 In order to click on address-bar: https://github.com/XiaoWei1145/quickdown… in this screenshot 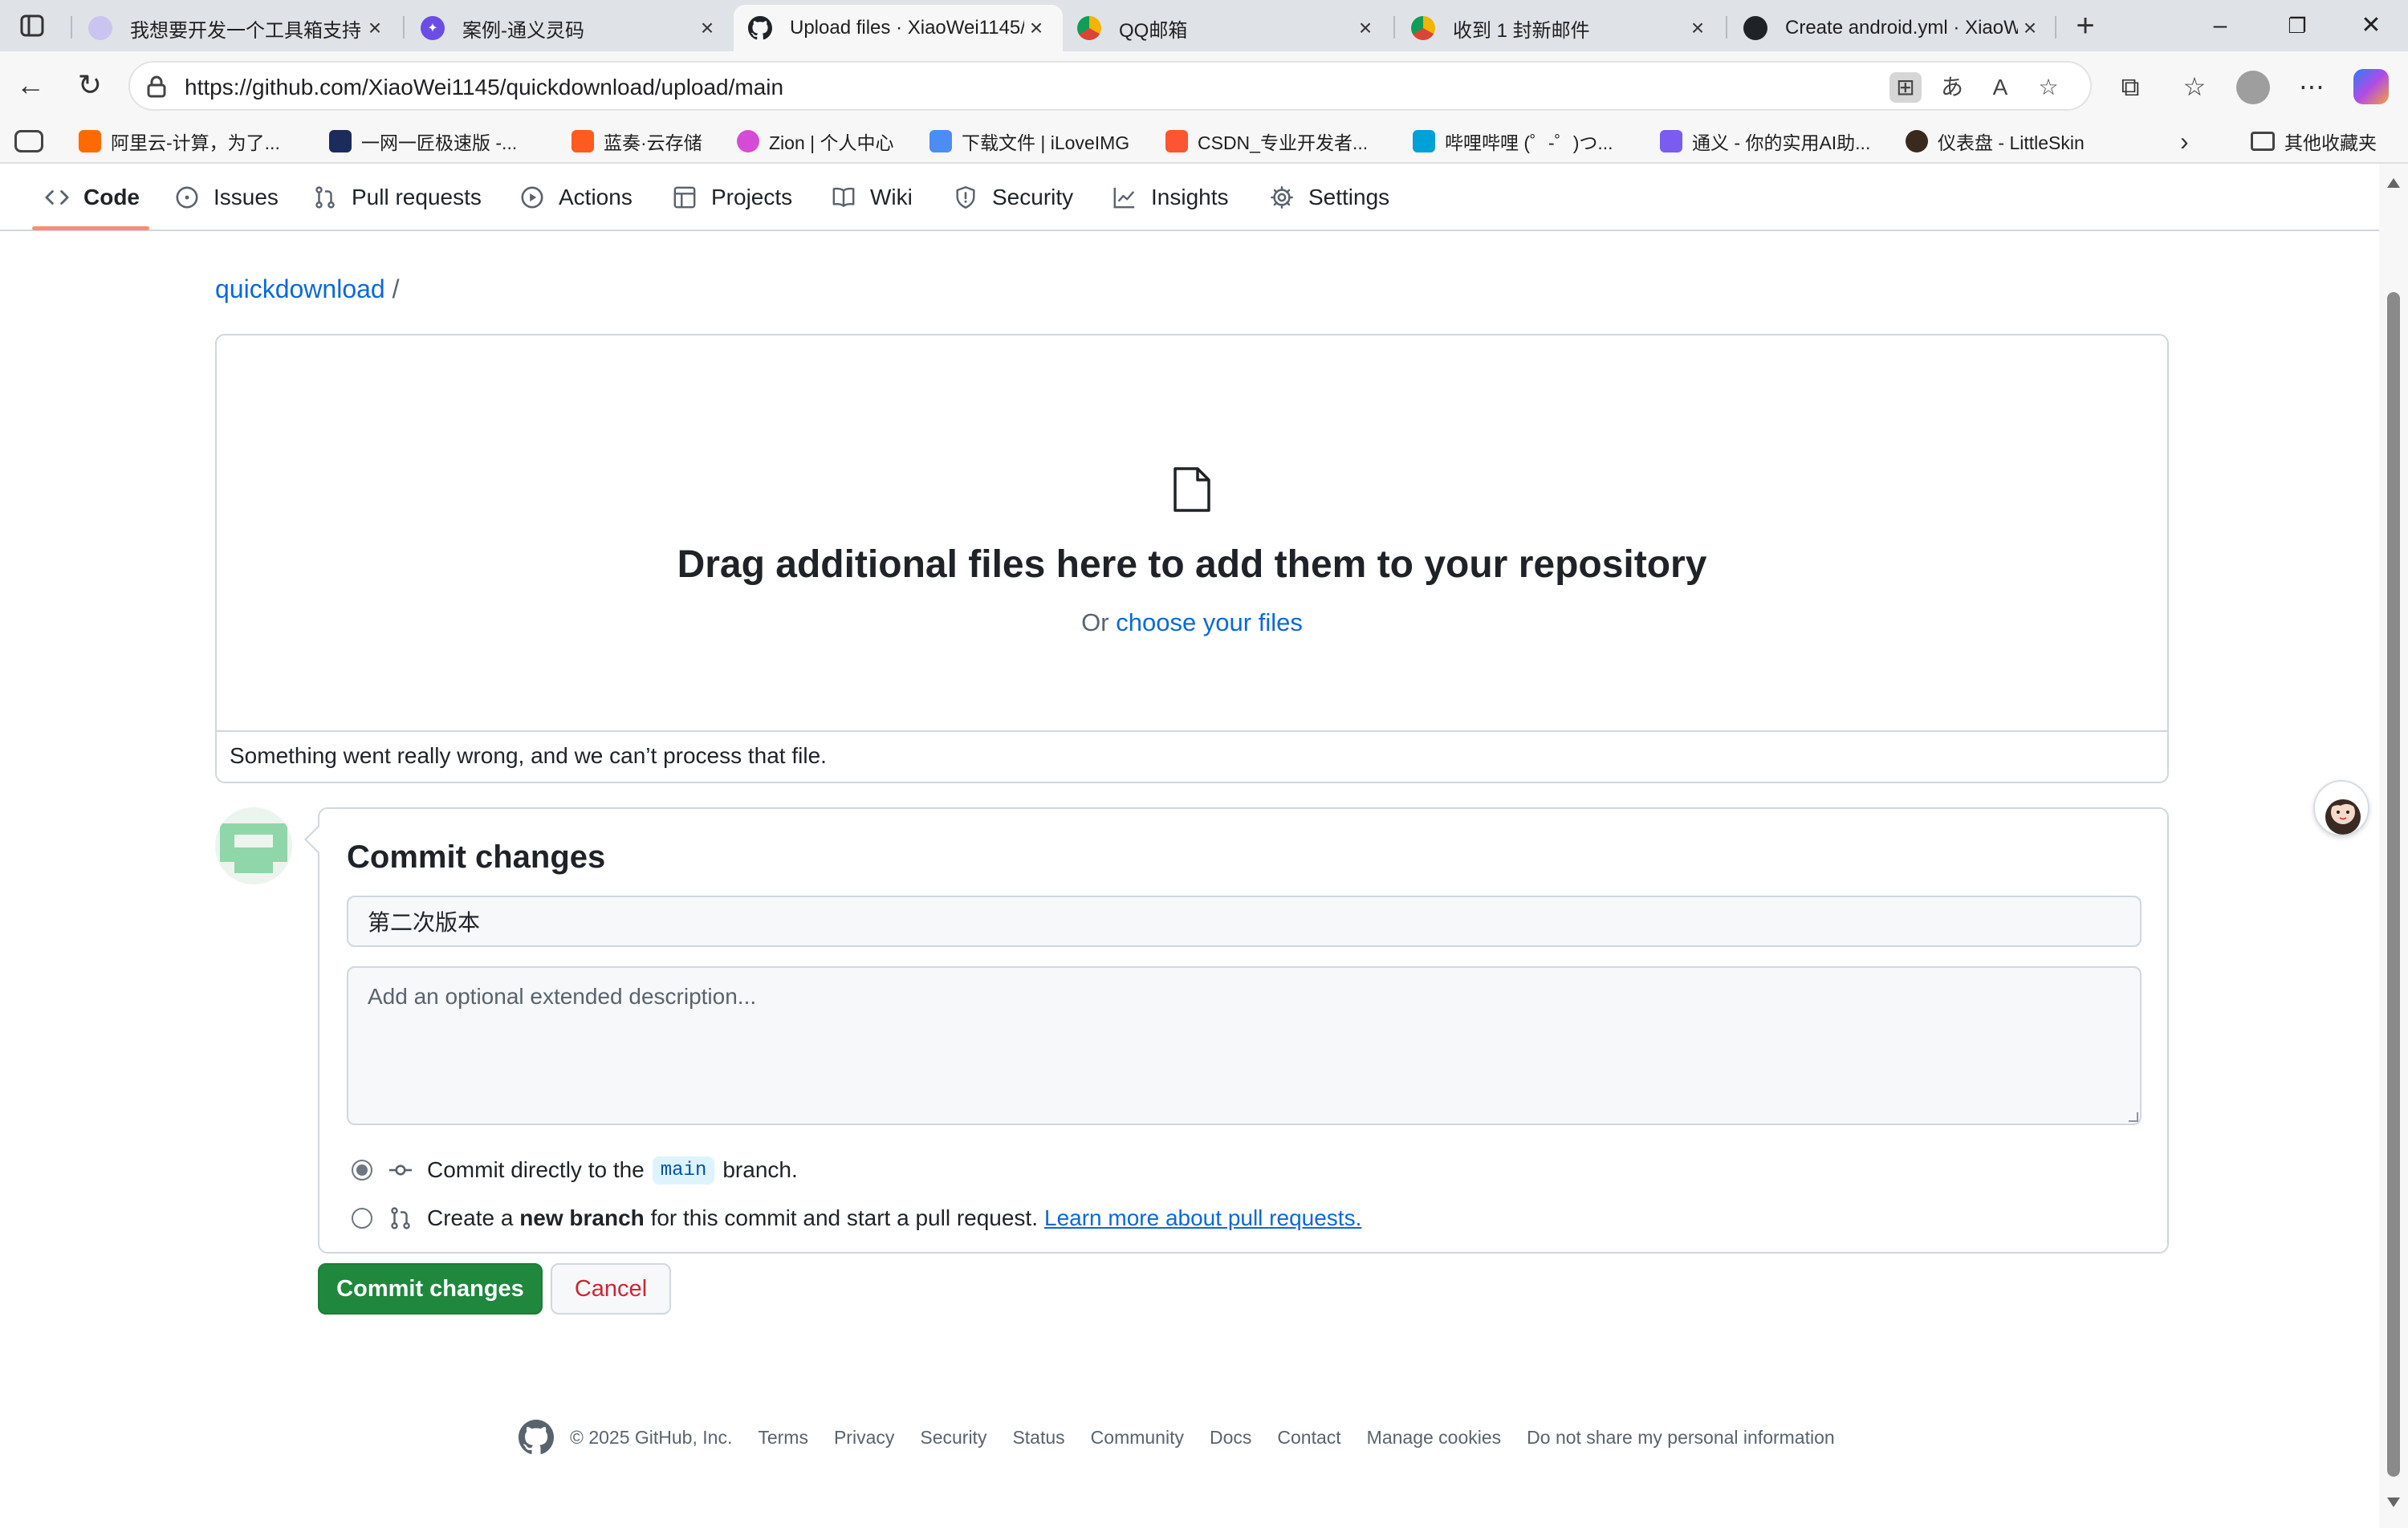, I will do `click(1110, 86)`.